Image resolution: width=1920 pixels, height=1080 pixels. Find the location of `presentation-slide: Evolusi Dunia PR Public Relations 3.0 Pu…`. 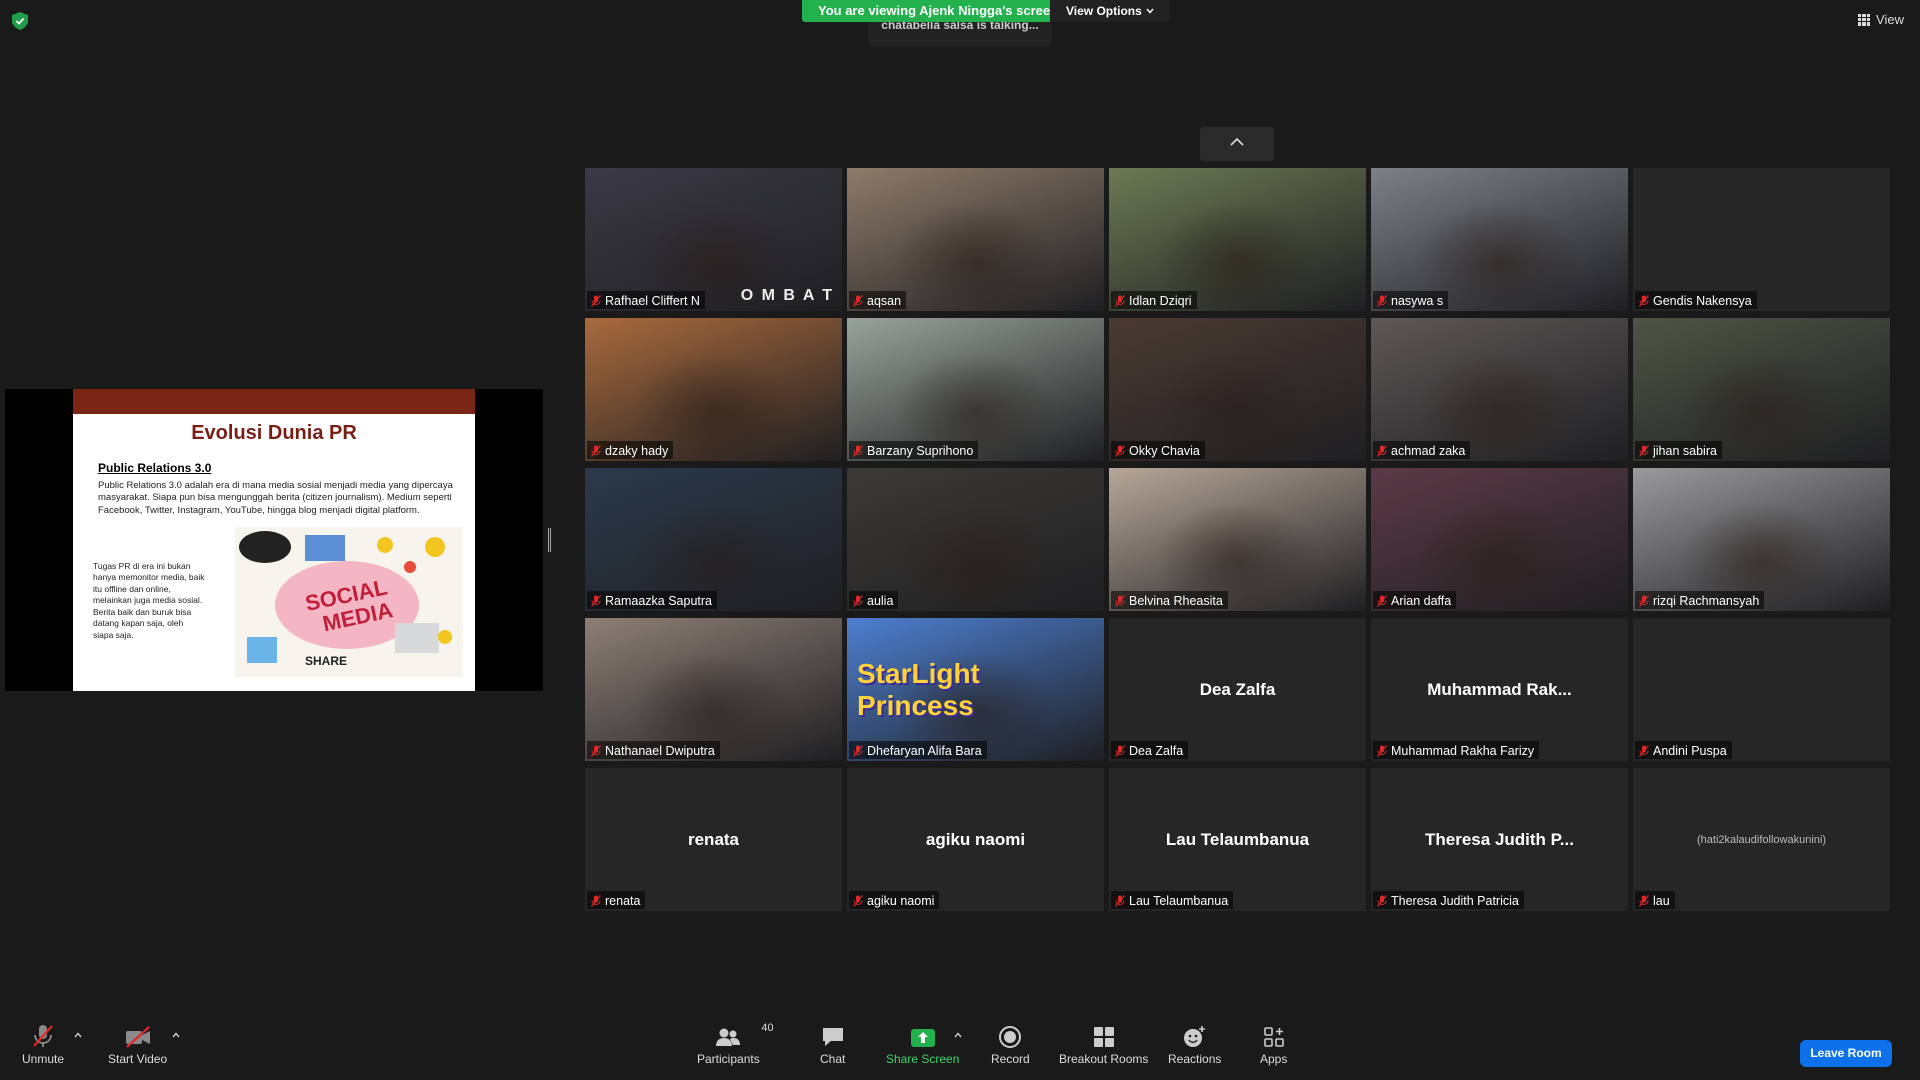

presentation-slide: Evolusi Dunia PR Public Relations 3.0 Pu… is located at coordinates (274, 540).